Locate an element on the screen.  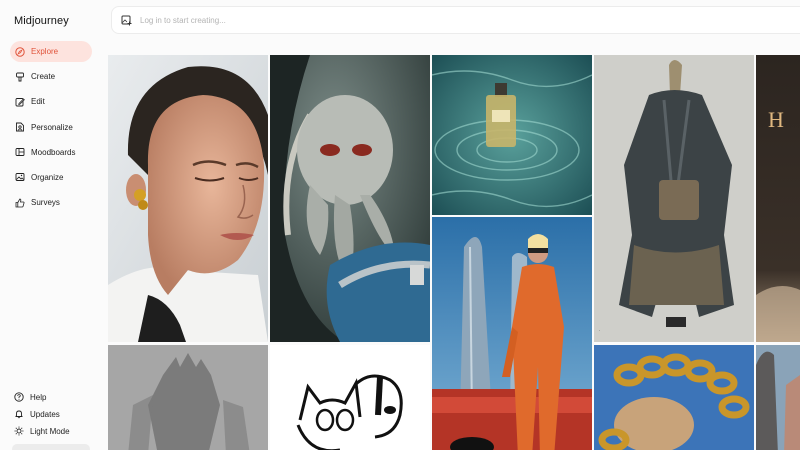
nav-label-moodboards: Moodboards is located at coordinates (53, 152).